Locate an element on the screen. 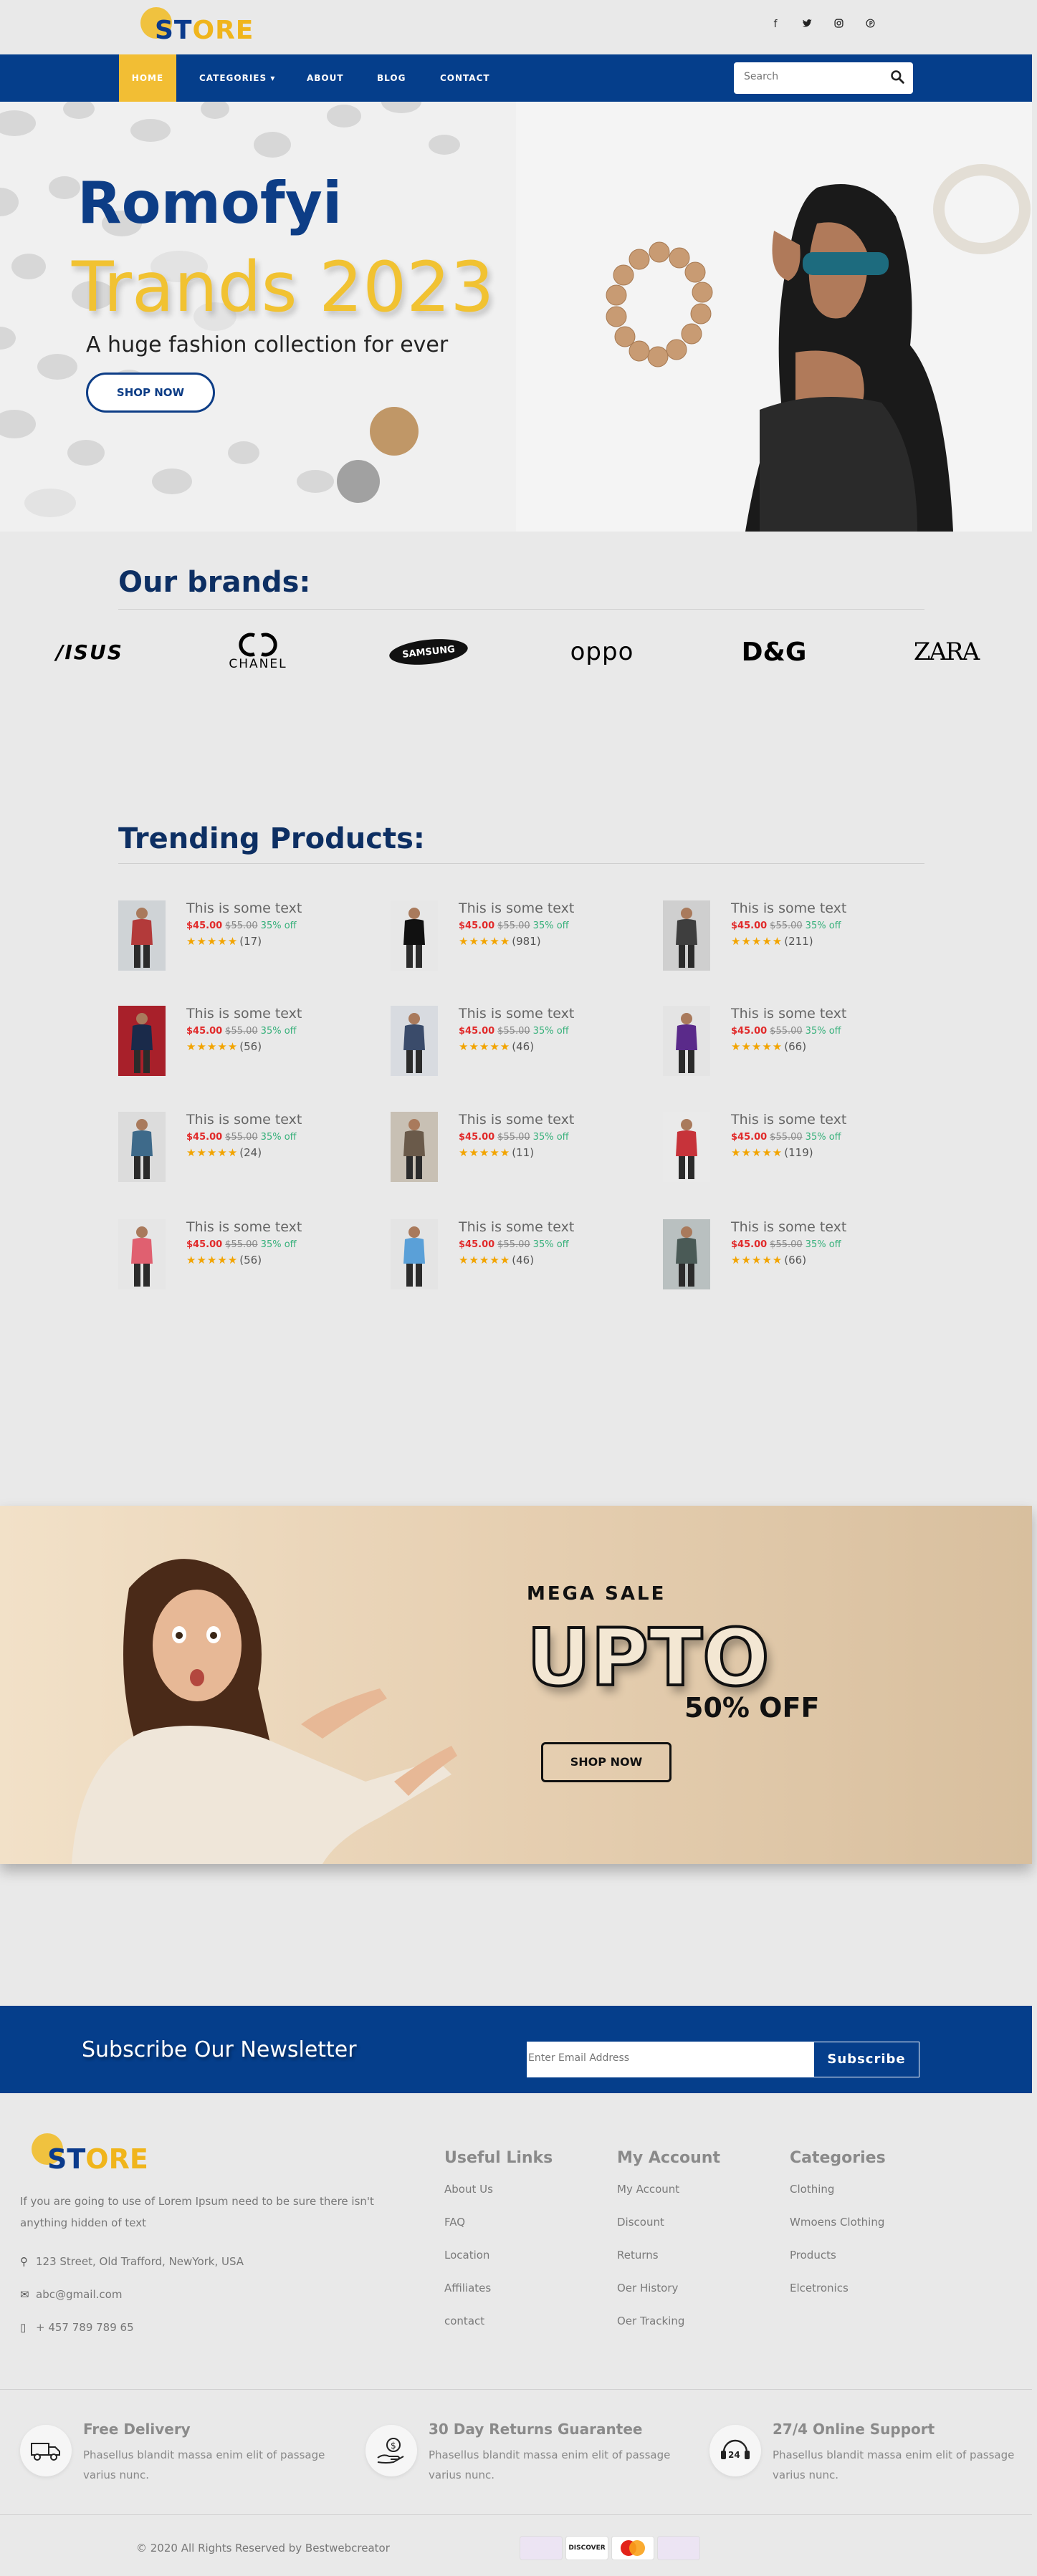 The image size is (1037, 2576). nav-home: HOME is located at coordinates (147, 78).